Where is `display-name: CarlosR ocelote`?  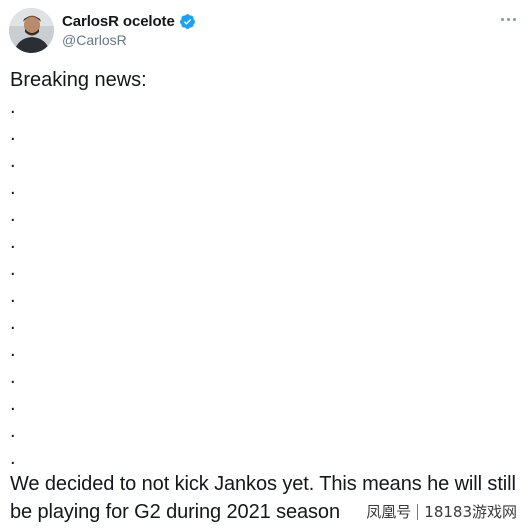
display-name: CarlosR ocelote is located at coordinates (118, 21).